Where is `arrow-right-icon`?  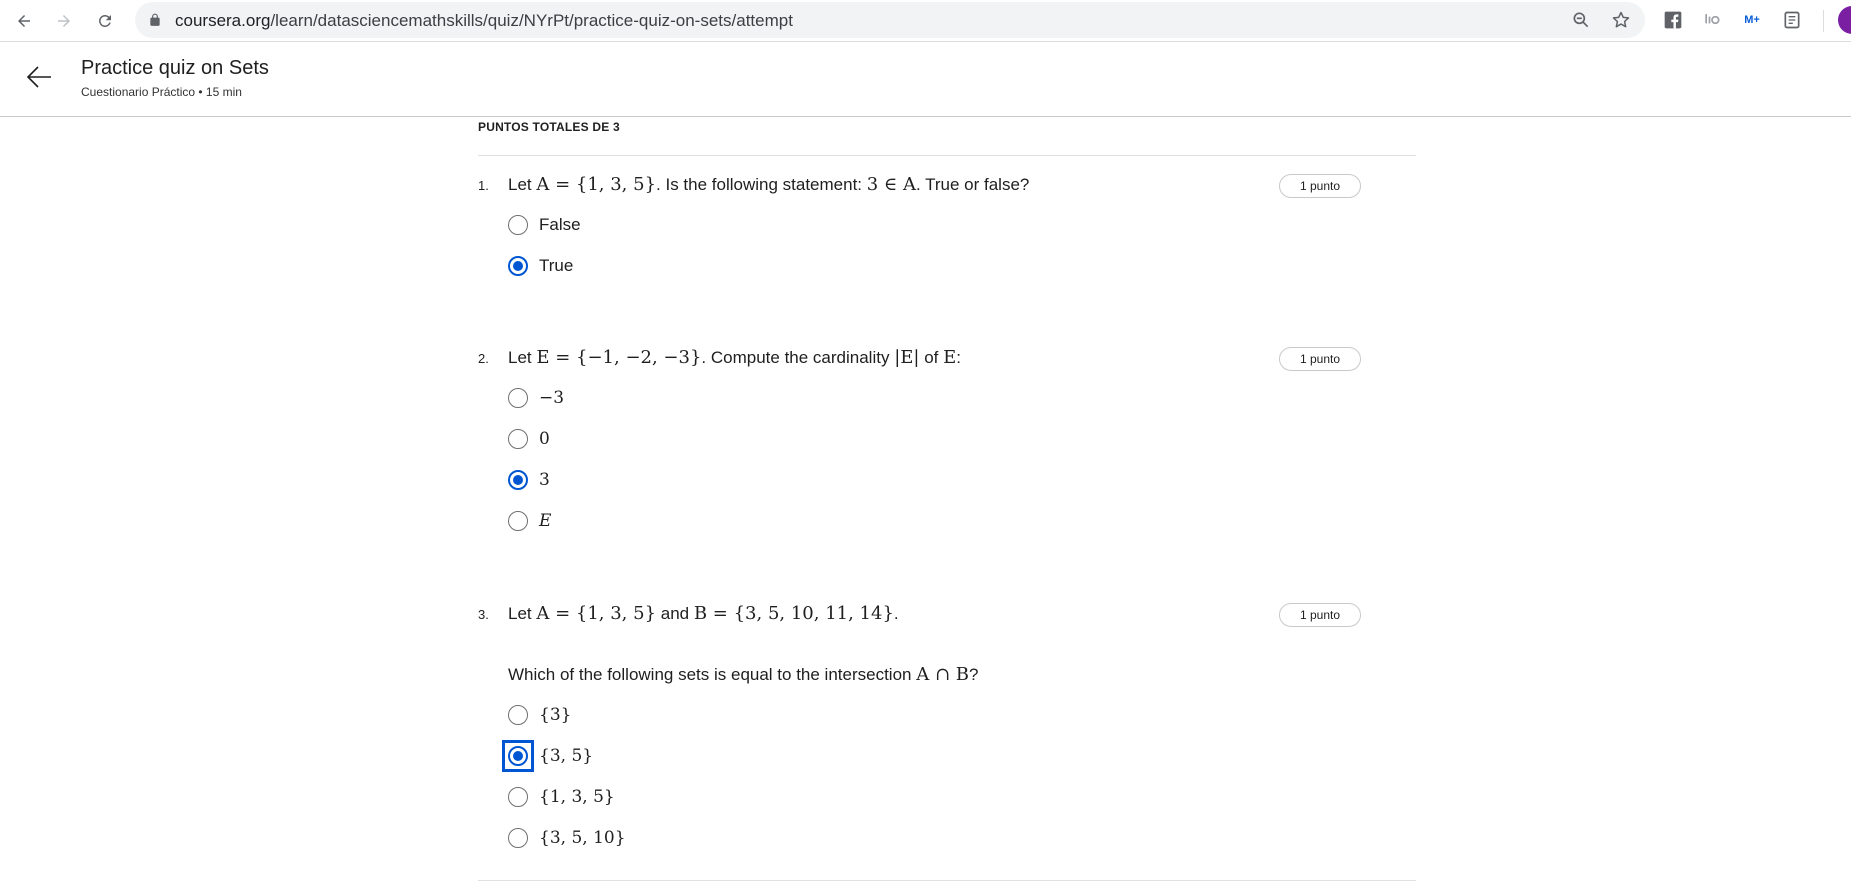
arrow-right-icon is located at coordinates (64, 21).